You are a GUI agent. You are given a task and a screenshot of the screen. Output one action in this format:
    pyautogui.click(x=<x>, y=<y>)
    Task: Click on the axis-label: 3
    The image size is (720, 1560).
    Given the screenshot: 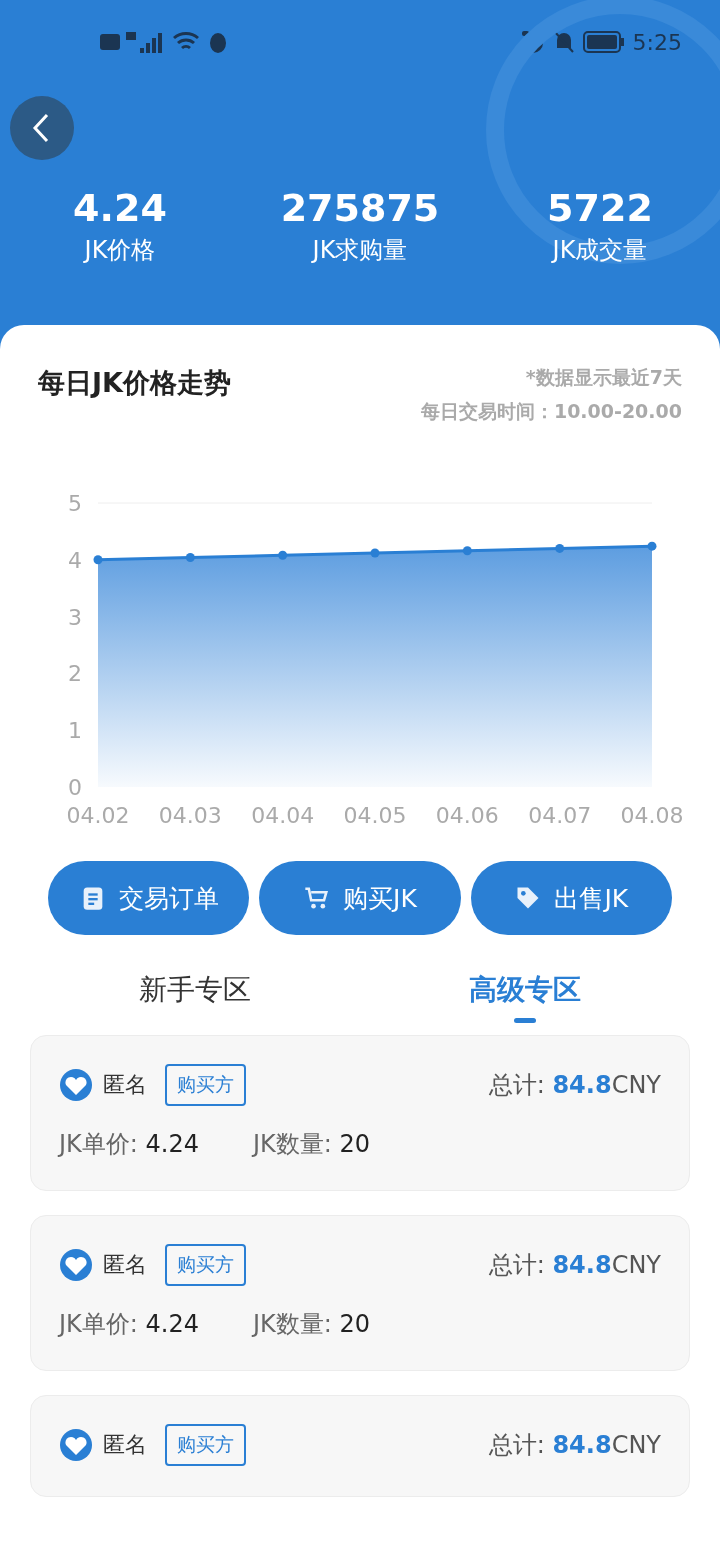 What is the action you would take?
    pyautogui.click(x=75, y=617)
    